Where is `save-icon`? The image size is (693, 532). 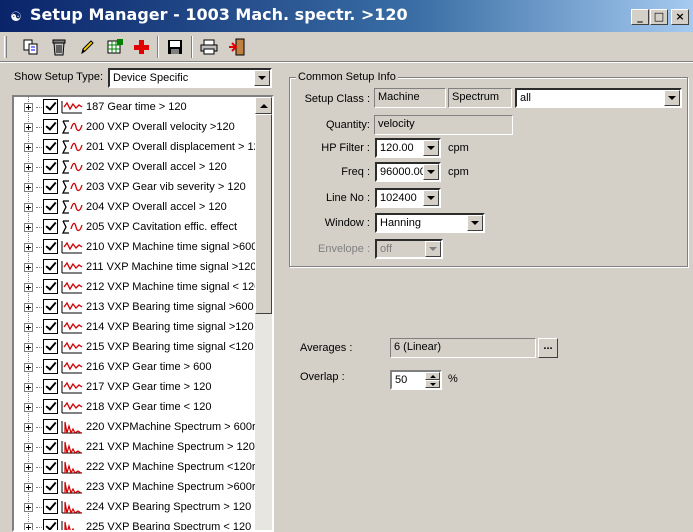 save-icon is located at coordinates (175, 47).